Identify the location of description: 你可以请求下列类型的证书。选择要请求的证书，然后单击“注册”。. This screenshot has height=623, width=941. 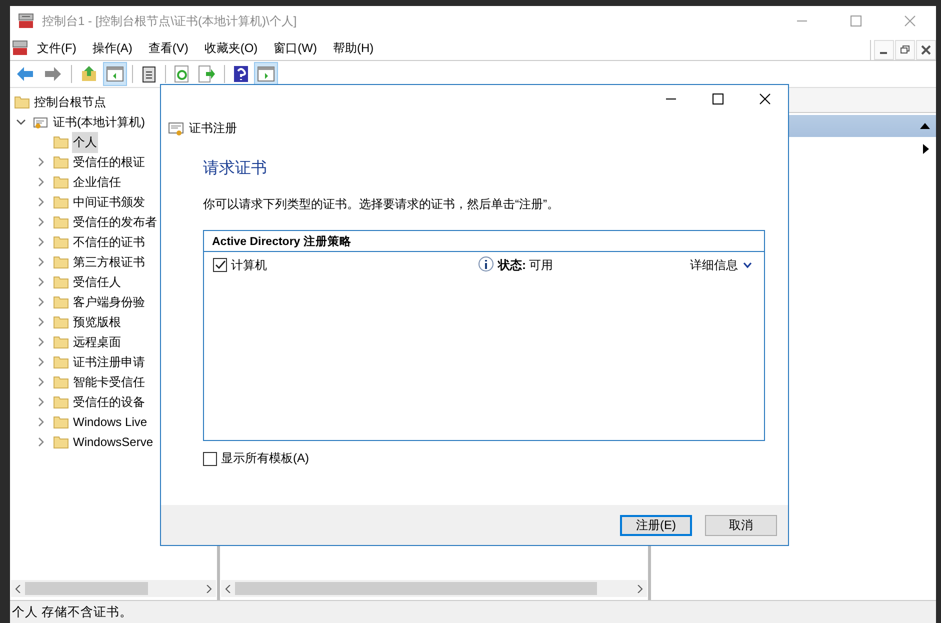
(381, 204).